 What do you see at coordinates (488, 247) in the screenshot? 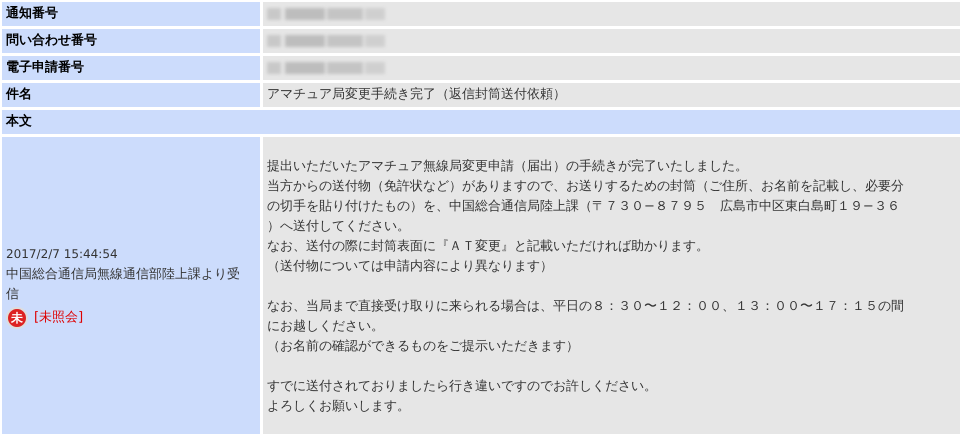
I see `message-line: なお、送付の際に封筒表面に『ＡＴ変更』と記載いただければ助かります。` at bounding box center [488, 247].